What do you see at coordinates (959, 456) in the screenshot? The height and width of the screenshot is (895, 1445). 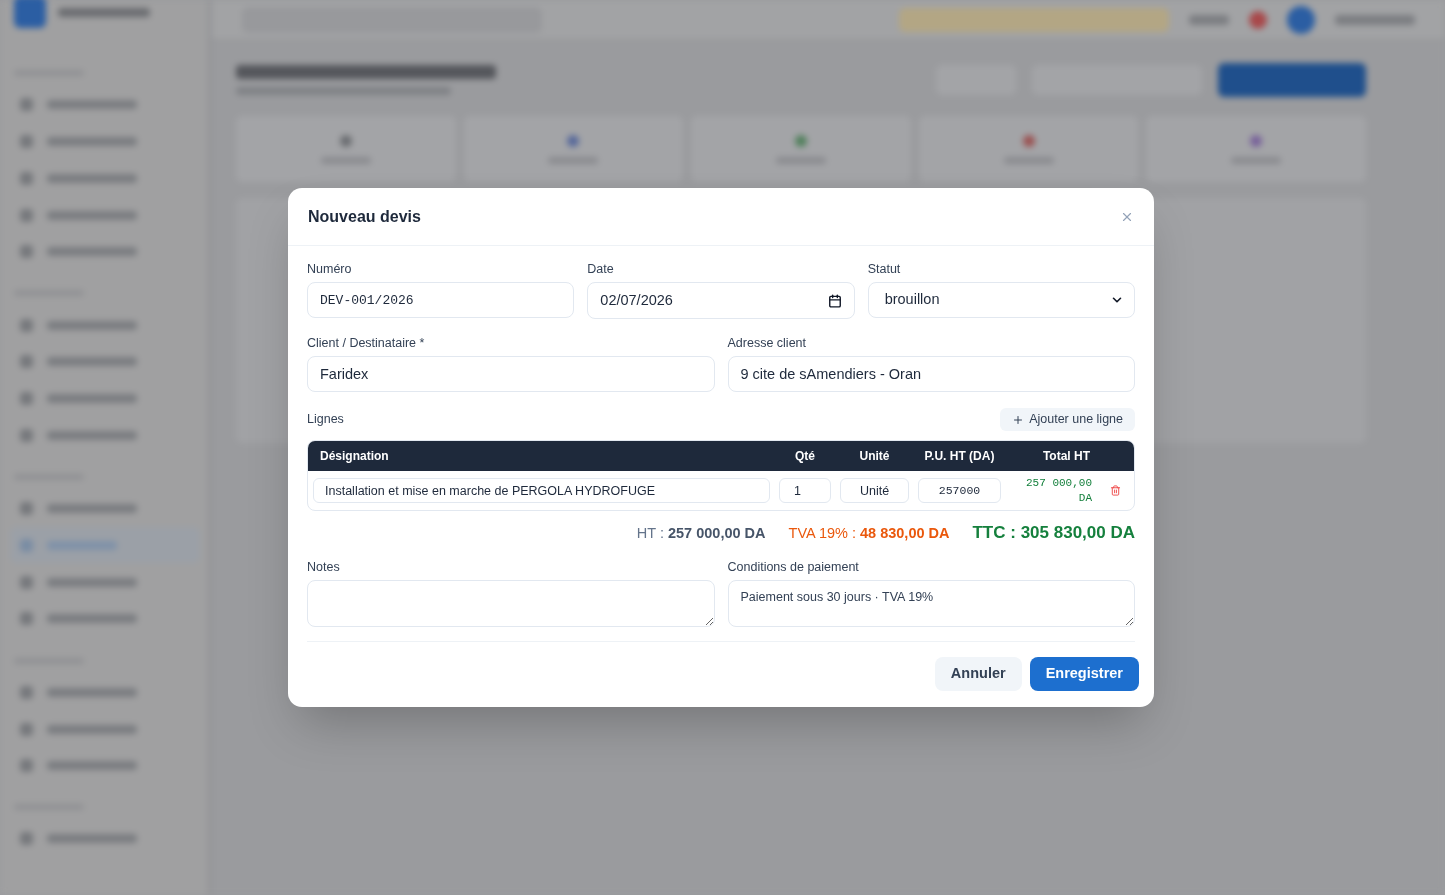 I see `column-header: P.U. HT (DA)` at bounding box center [959, 456].